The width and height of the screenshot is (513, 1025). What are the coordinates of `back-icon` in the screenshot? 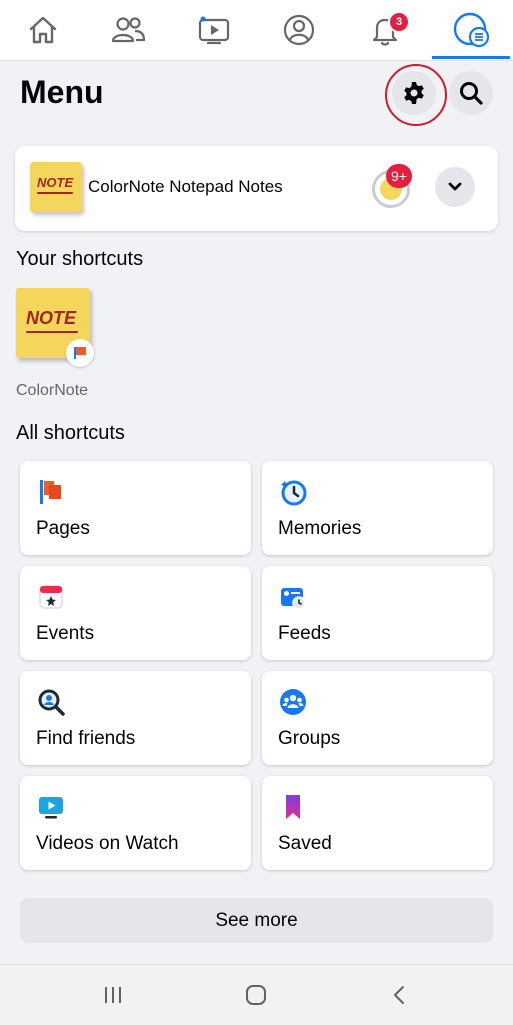 It's located at (399, 995).